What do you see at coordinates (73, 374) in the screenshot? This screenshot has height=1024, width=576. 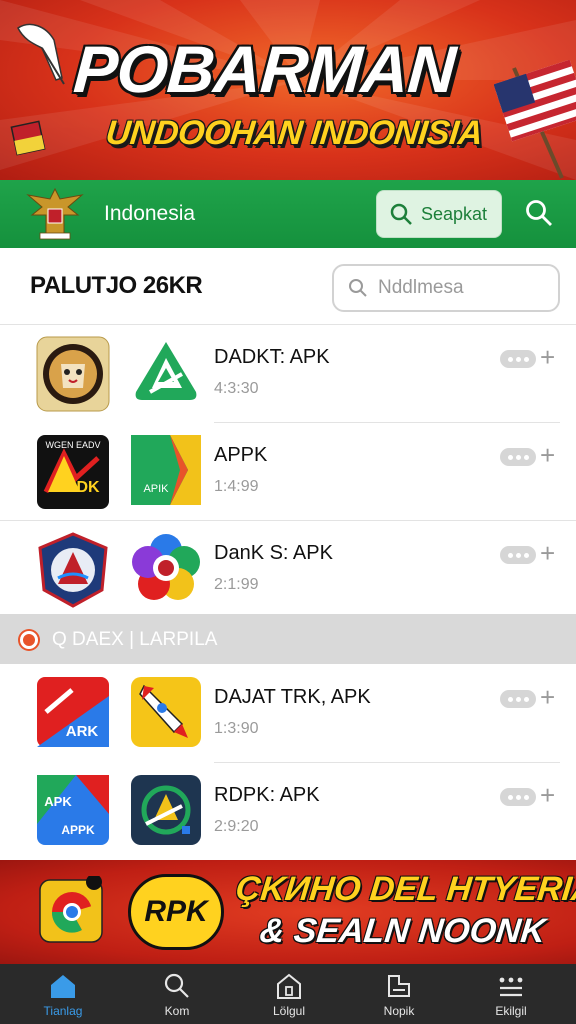 I see `rooster-app-icon` at bounding box center [73, 374].